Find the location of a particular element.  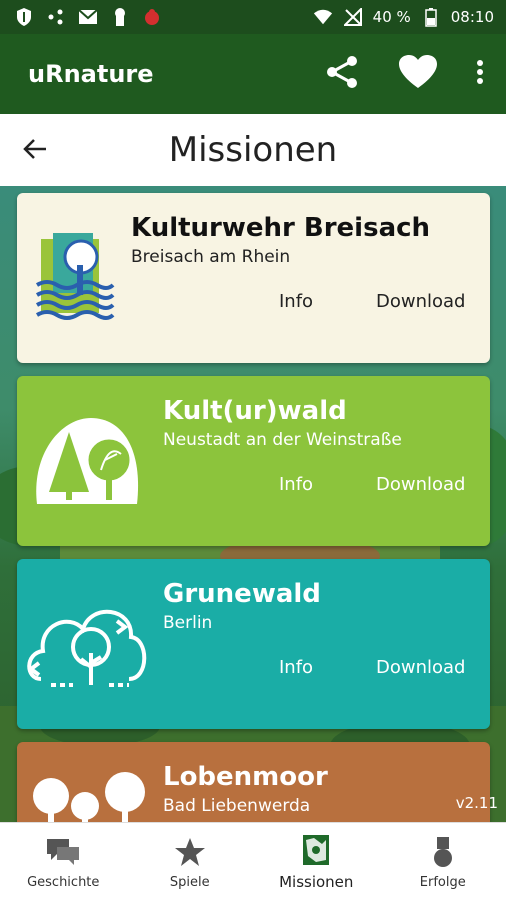

nav-item-erfolge: Erfolge is located at coordinates (443, 862).